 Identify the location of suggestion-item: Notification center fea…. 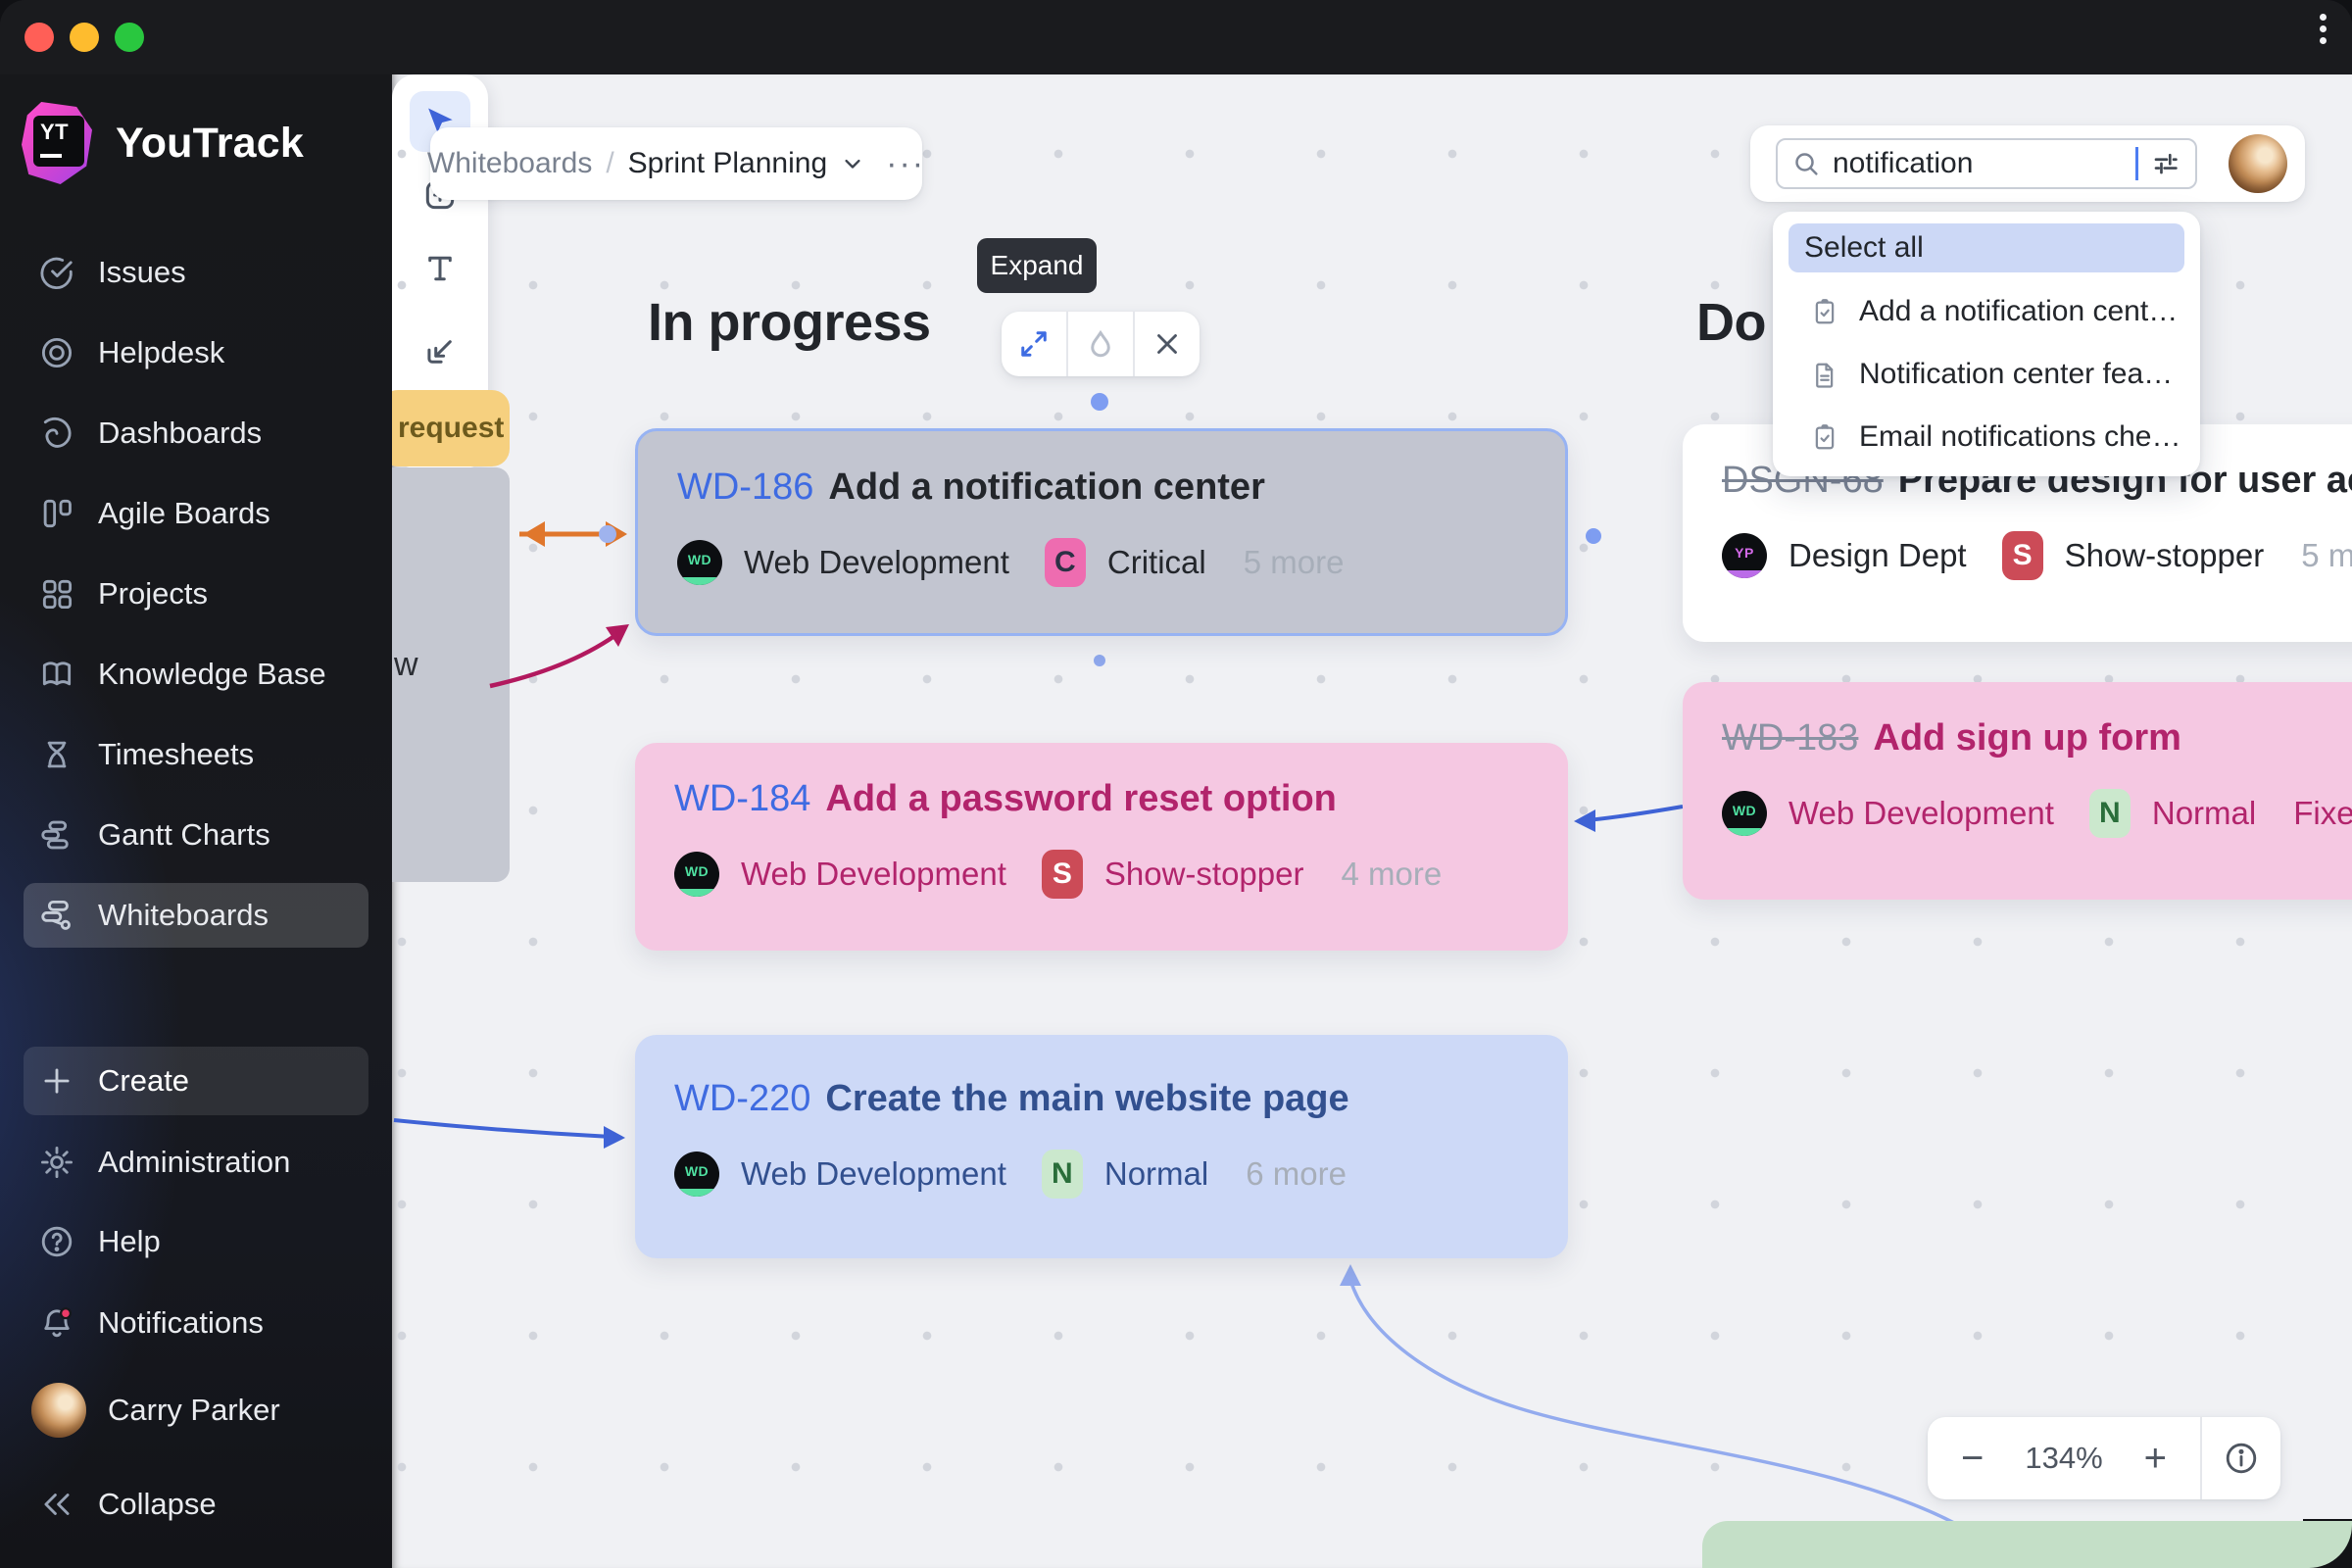
(1986, 374).